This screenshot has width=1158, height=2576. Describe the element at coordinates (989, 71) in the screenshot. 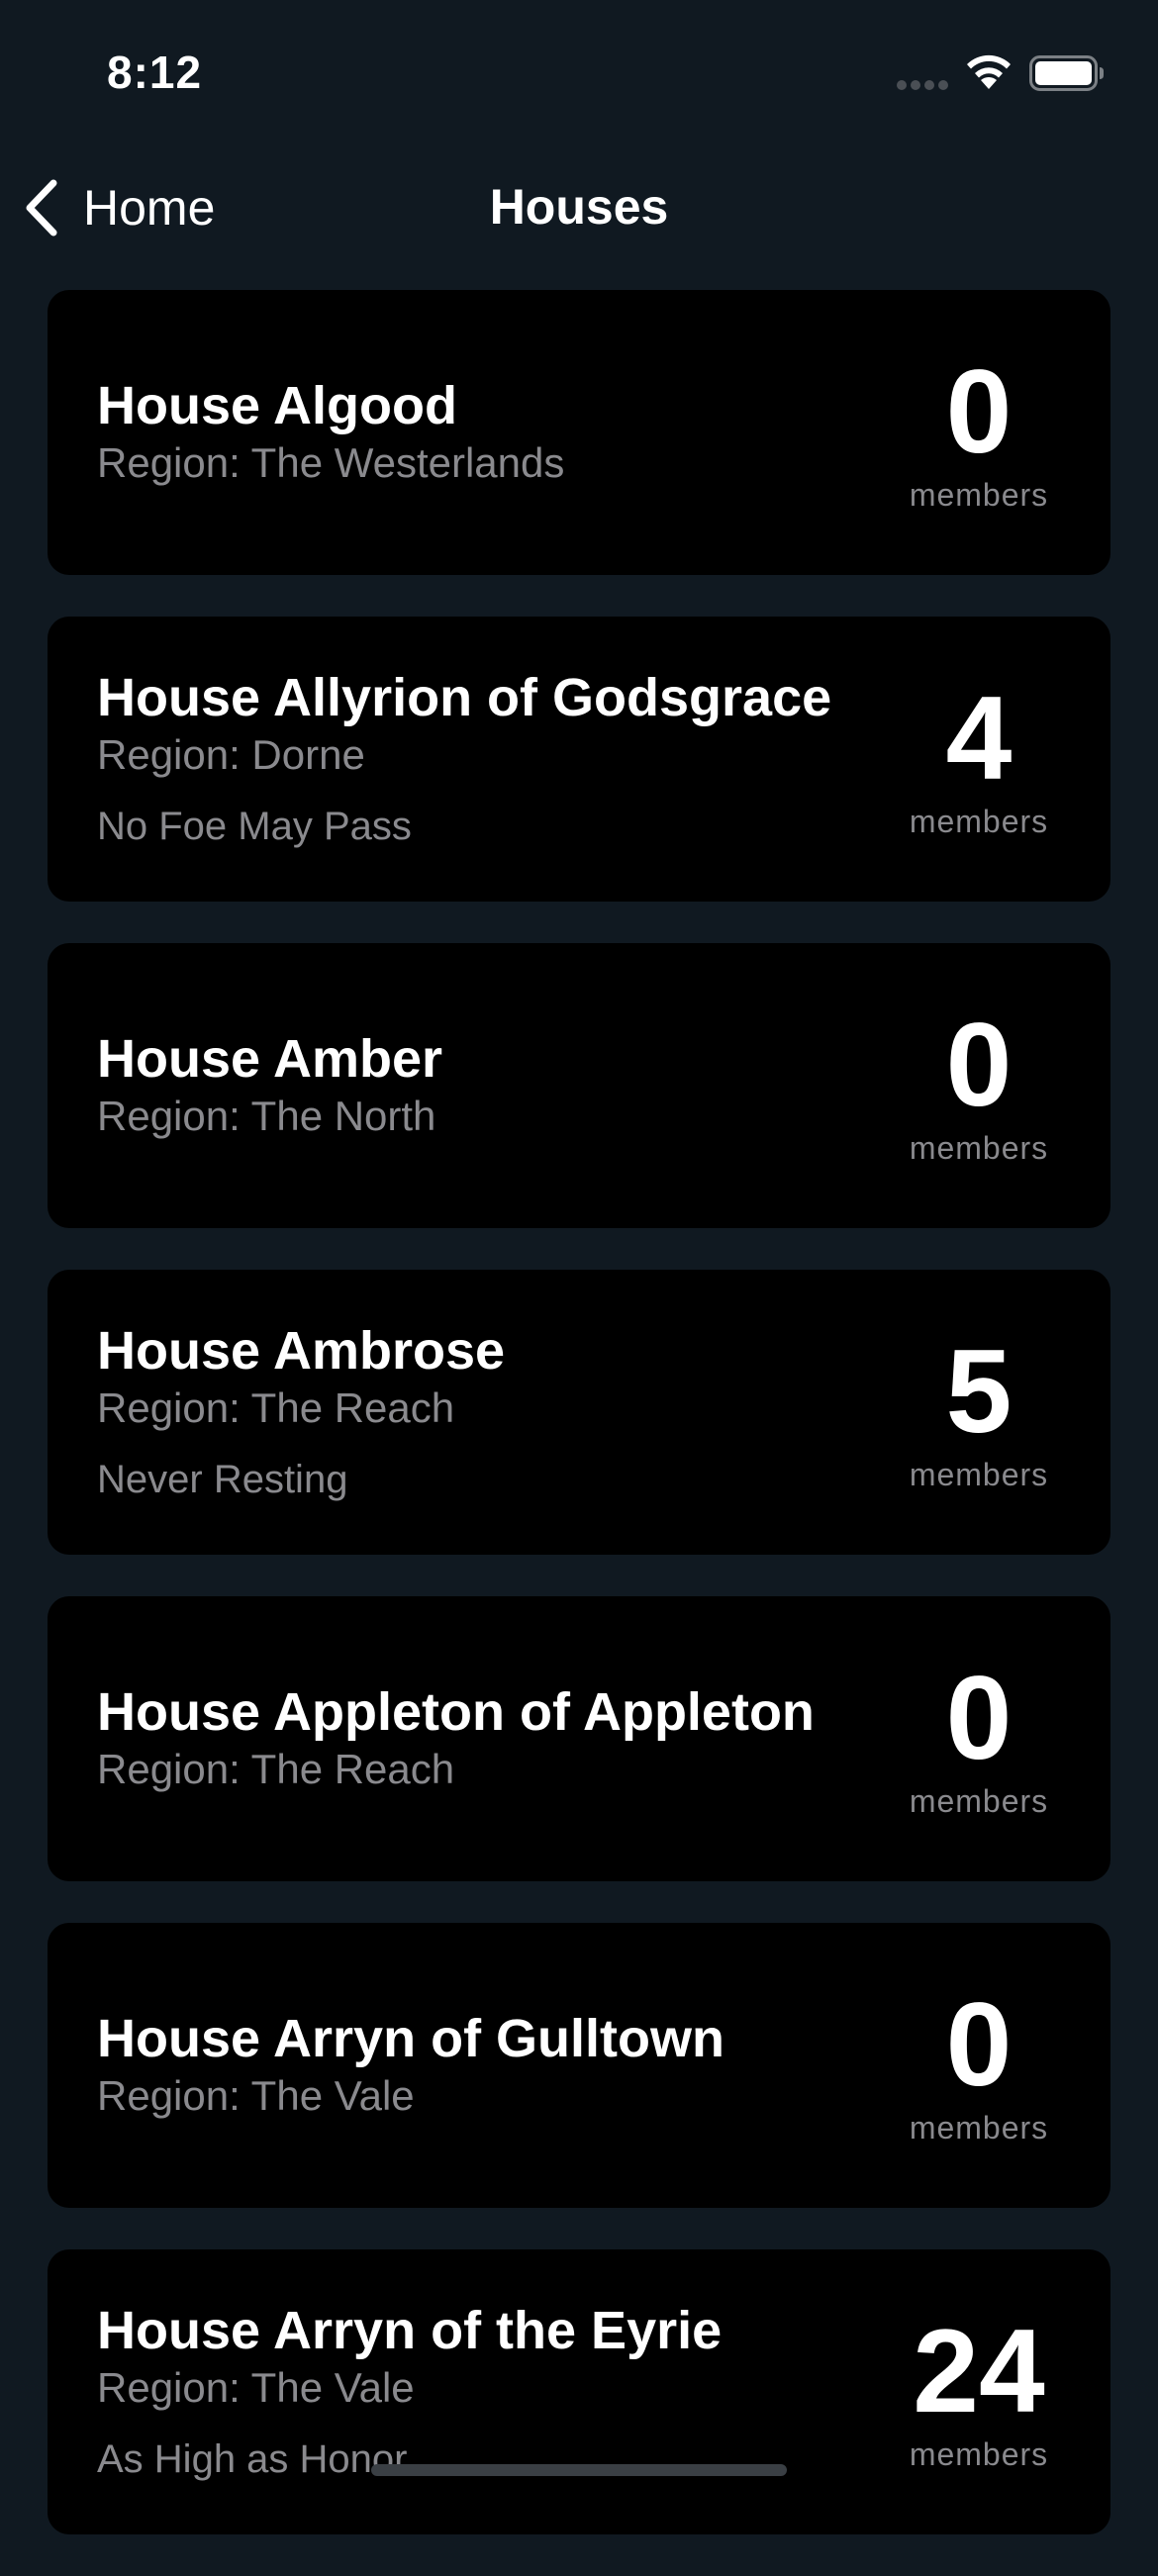

I see `wifi-icon` at that location.